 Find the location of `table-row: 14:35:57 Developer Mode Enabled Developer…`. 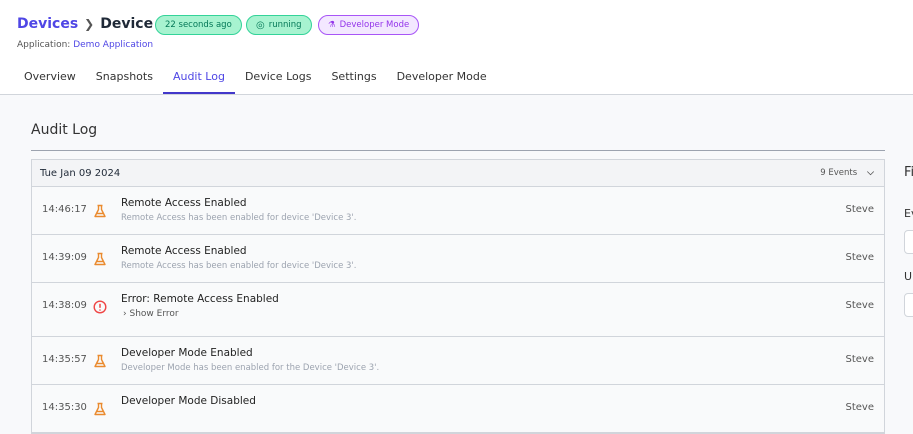

table-row: 14:35:57 Developer Mode Enabled Developer… is located at coordinates (458, 361).